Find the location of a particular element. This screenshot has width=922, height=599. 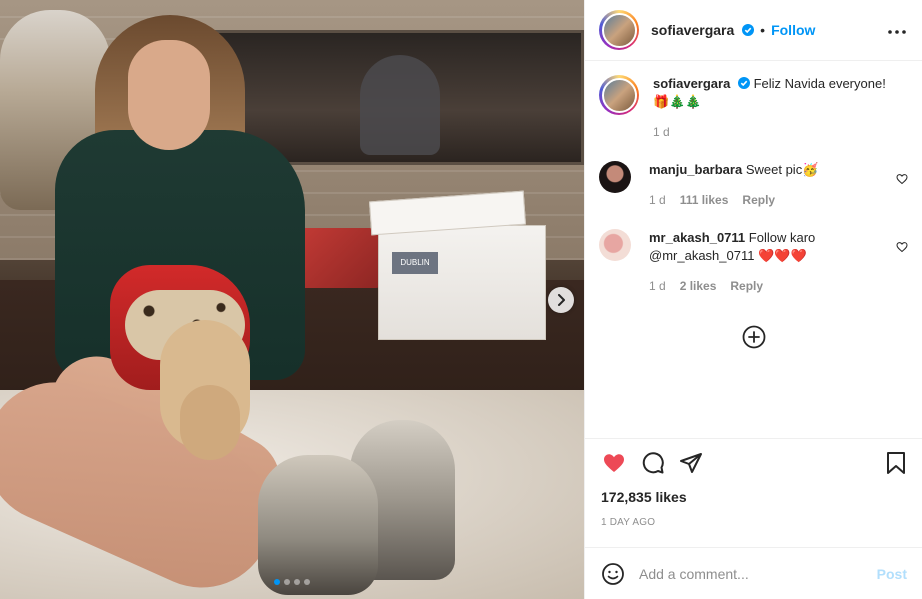

more-horizontal-icon is located at coordinates (897, 32).